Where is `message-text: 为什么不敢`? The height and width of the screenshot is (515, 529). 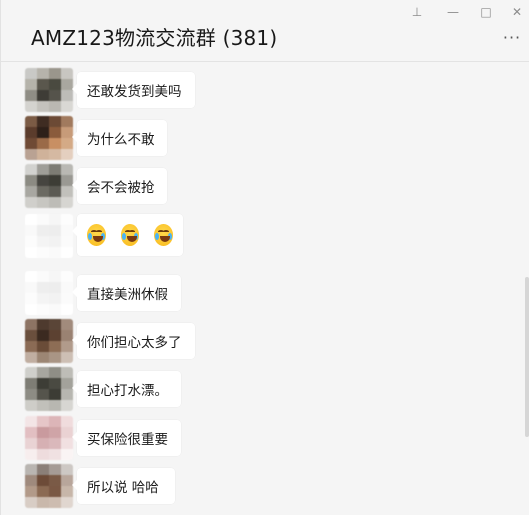 message-text: 为什么不敢 is located at coordinates (121, 140).